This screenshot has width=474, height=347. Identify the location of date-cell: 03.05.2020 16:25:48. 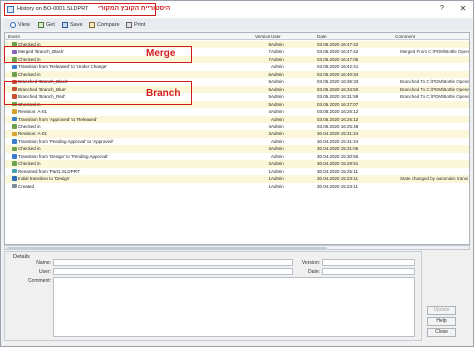
(338, 126).